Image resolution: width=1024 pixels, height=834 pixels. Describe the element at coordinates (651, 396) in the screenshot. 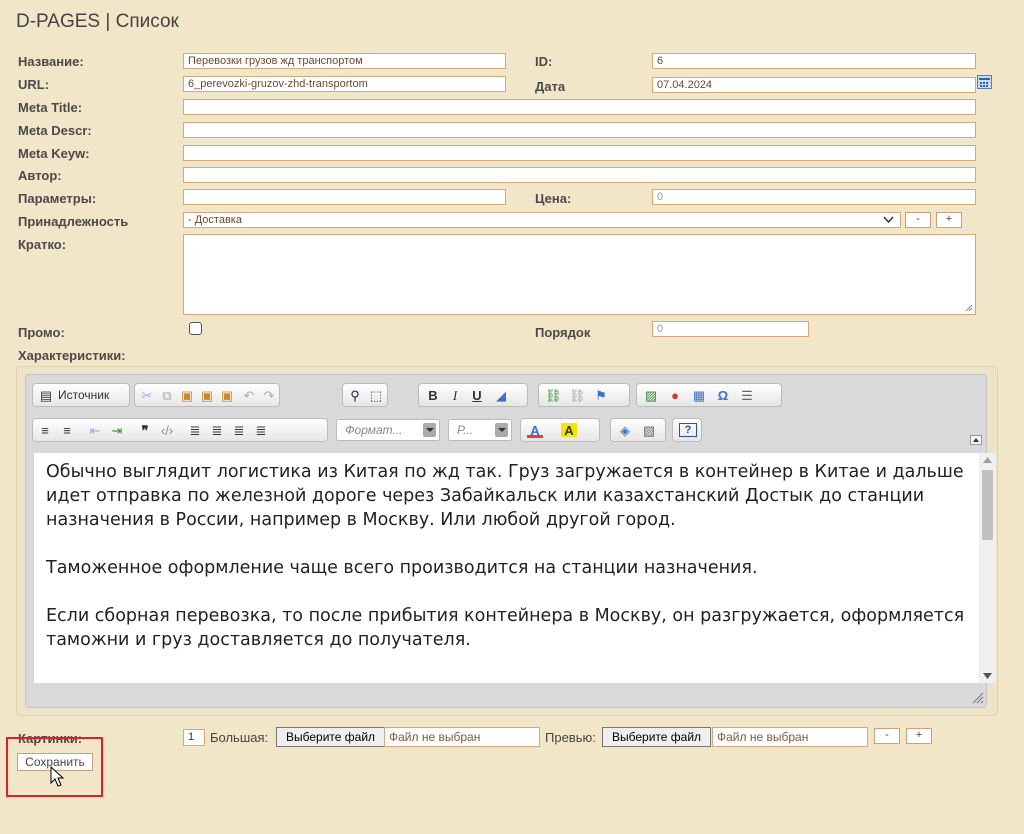

I see `image-icon: ▨` at that location.